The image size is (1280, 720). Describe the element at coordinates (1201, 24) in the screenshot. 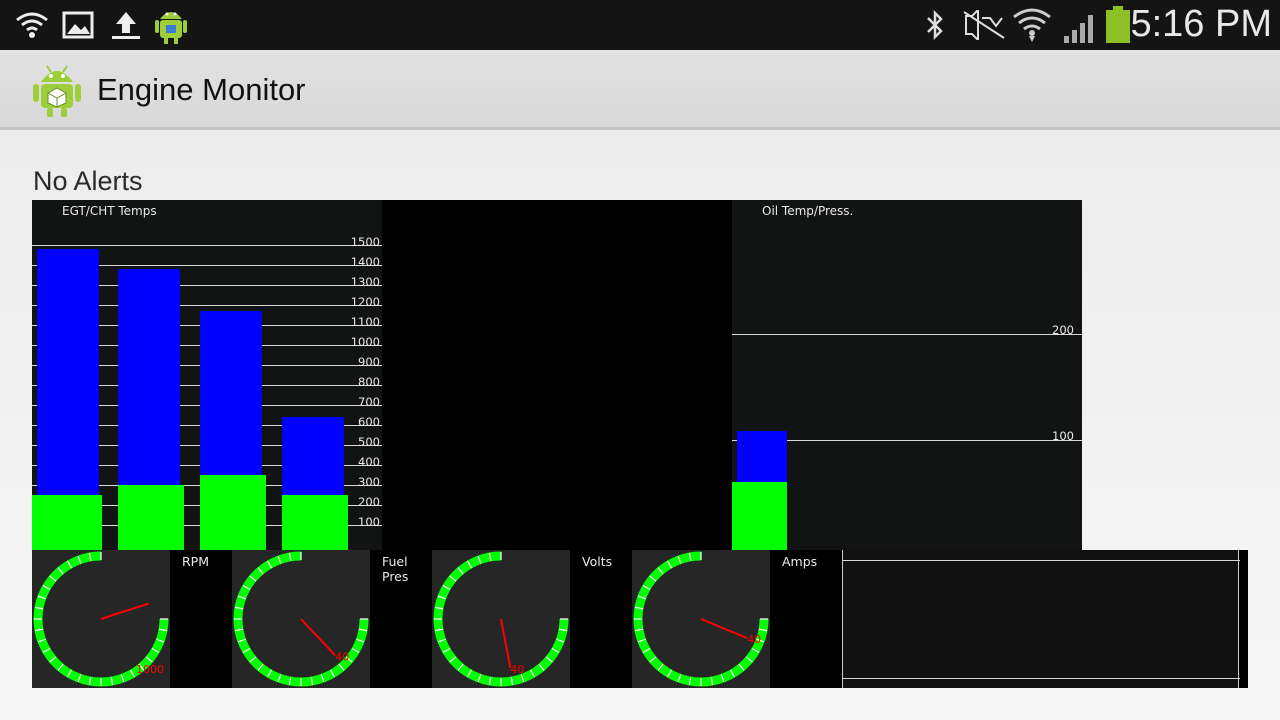

I see `clock: 5:16 PM` at that location.